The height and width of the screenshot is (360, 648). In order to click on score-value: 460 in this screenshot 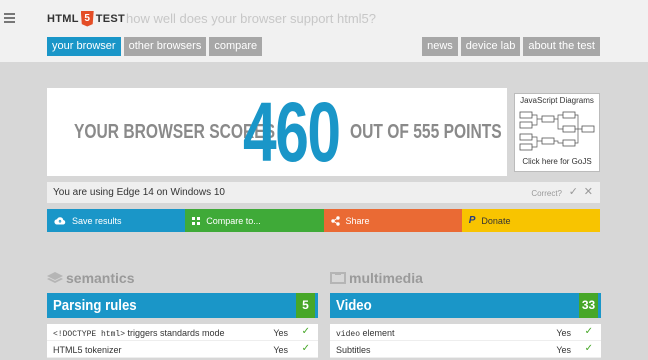, I will do `click(292, 132)`.